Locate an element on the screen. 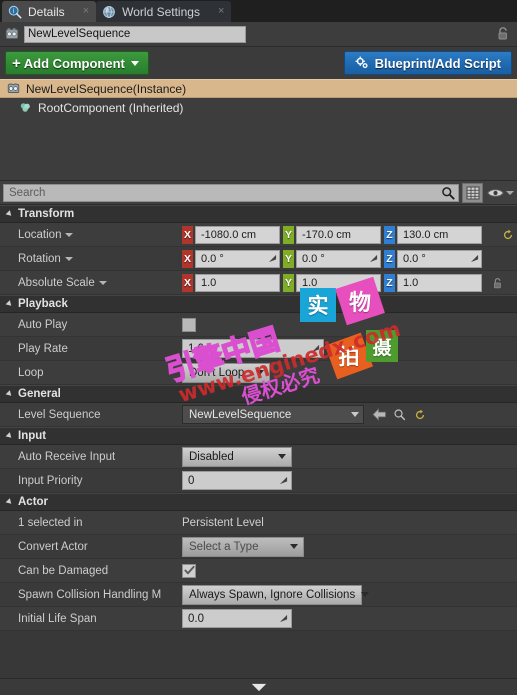  tree-row-root-component: RootComponent (Inherited) is located at coordinates (258, 107).